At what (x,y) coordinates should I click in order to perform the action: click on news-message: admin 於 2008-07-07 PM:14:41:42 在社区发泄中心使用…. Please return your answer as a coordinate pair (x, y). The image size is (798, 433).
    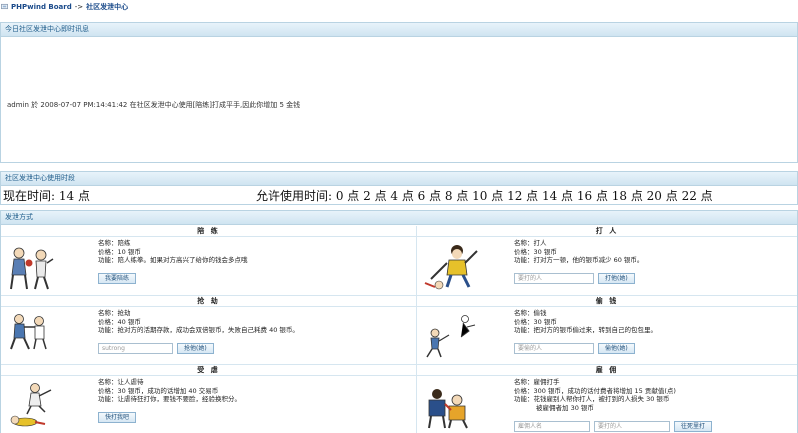
    Looking at the image, I should click on (154, 105).